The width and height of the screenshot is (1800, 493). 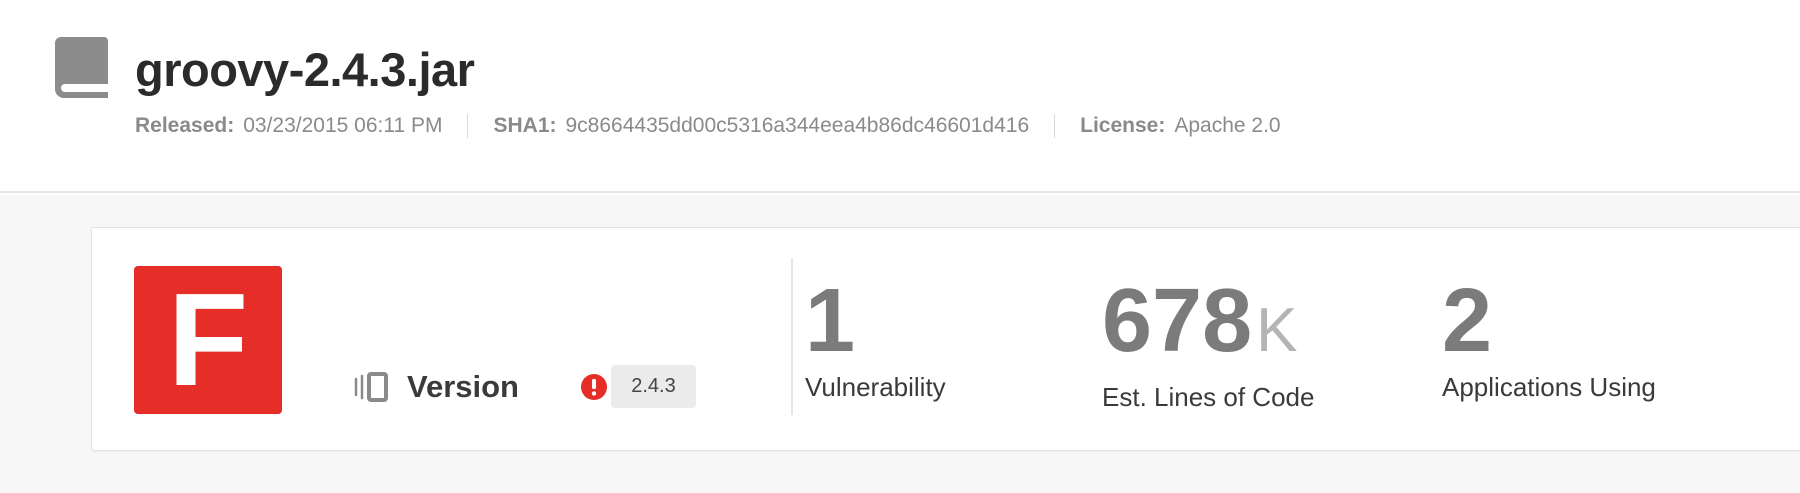 I want to click on license-value: Apache 2.0, so click(x=1227, y=125).